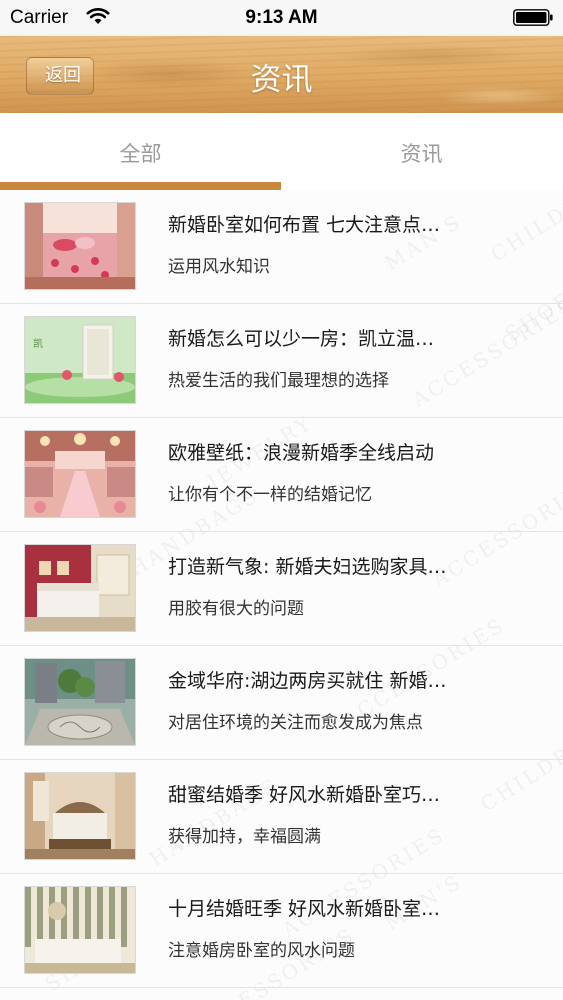 The width and height of the screenshot is (563, 1000). What do you see at coordinates (295, 723) in the screenshot?
I see `article-subtitle: 对居住环境的关注而愈发成为焦点` at bounding box center [295, 723].